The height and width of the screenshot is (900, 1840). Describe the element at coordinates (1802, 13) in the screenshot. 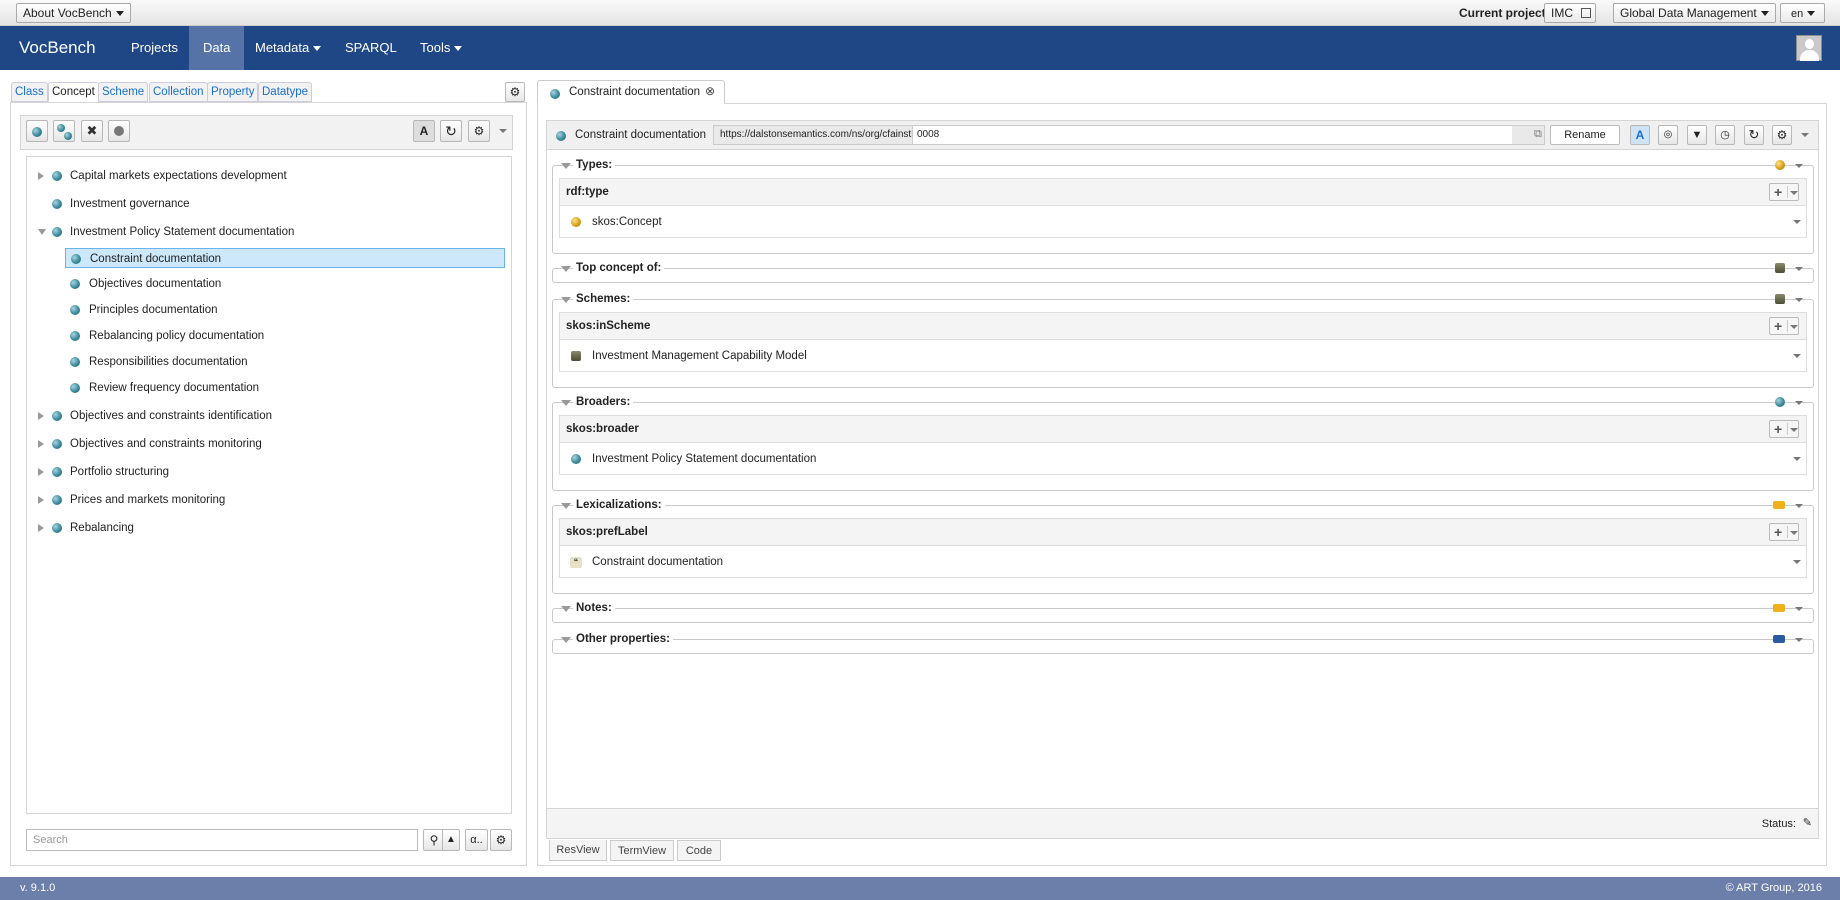

I see `language-select: en` at that location.